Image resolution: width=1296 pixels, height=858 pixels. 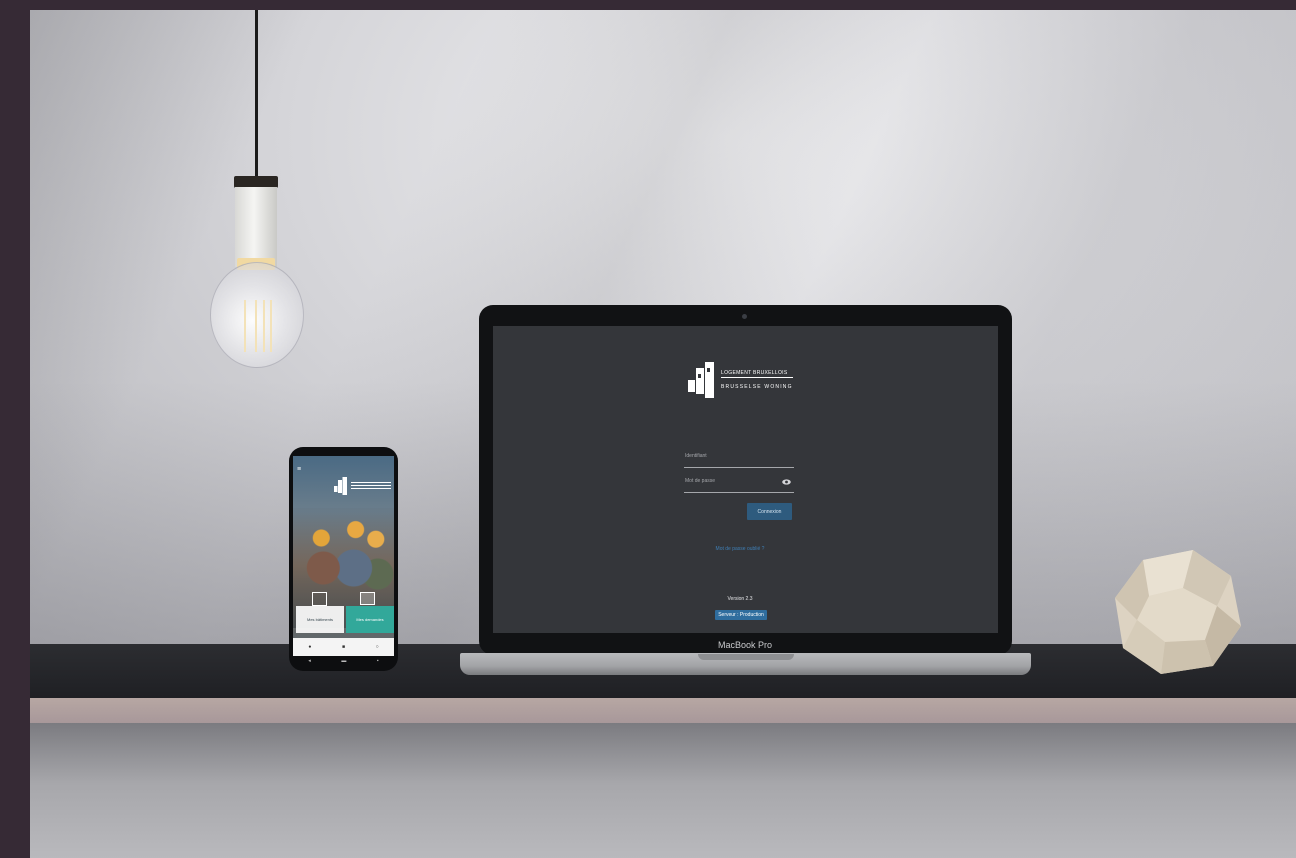 I want to click on lamp-socket, so click(x=256, y=227).